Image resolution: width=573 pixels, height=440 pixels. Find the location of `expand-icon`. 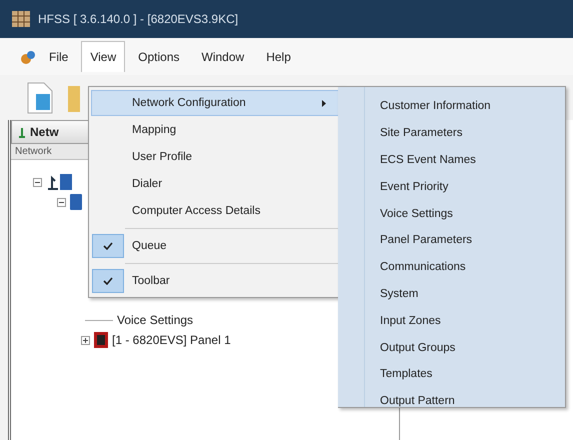

expand-icon is located at coordinates (85, 340).